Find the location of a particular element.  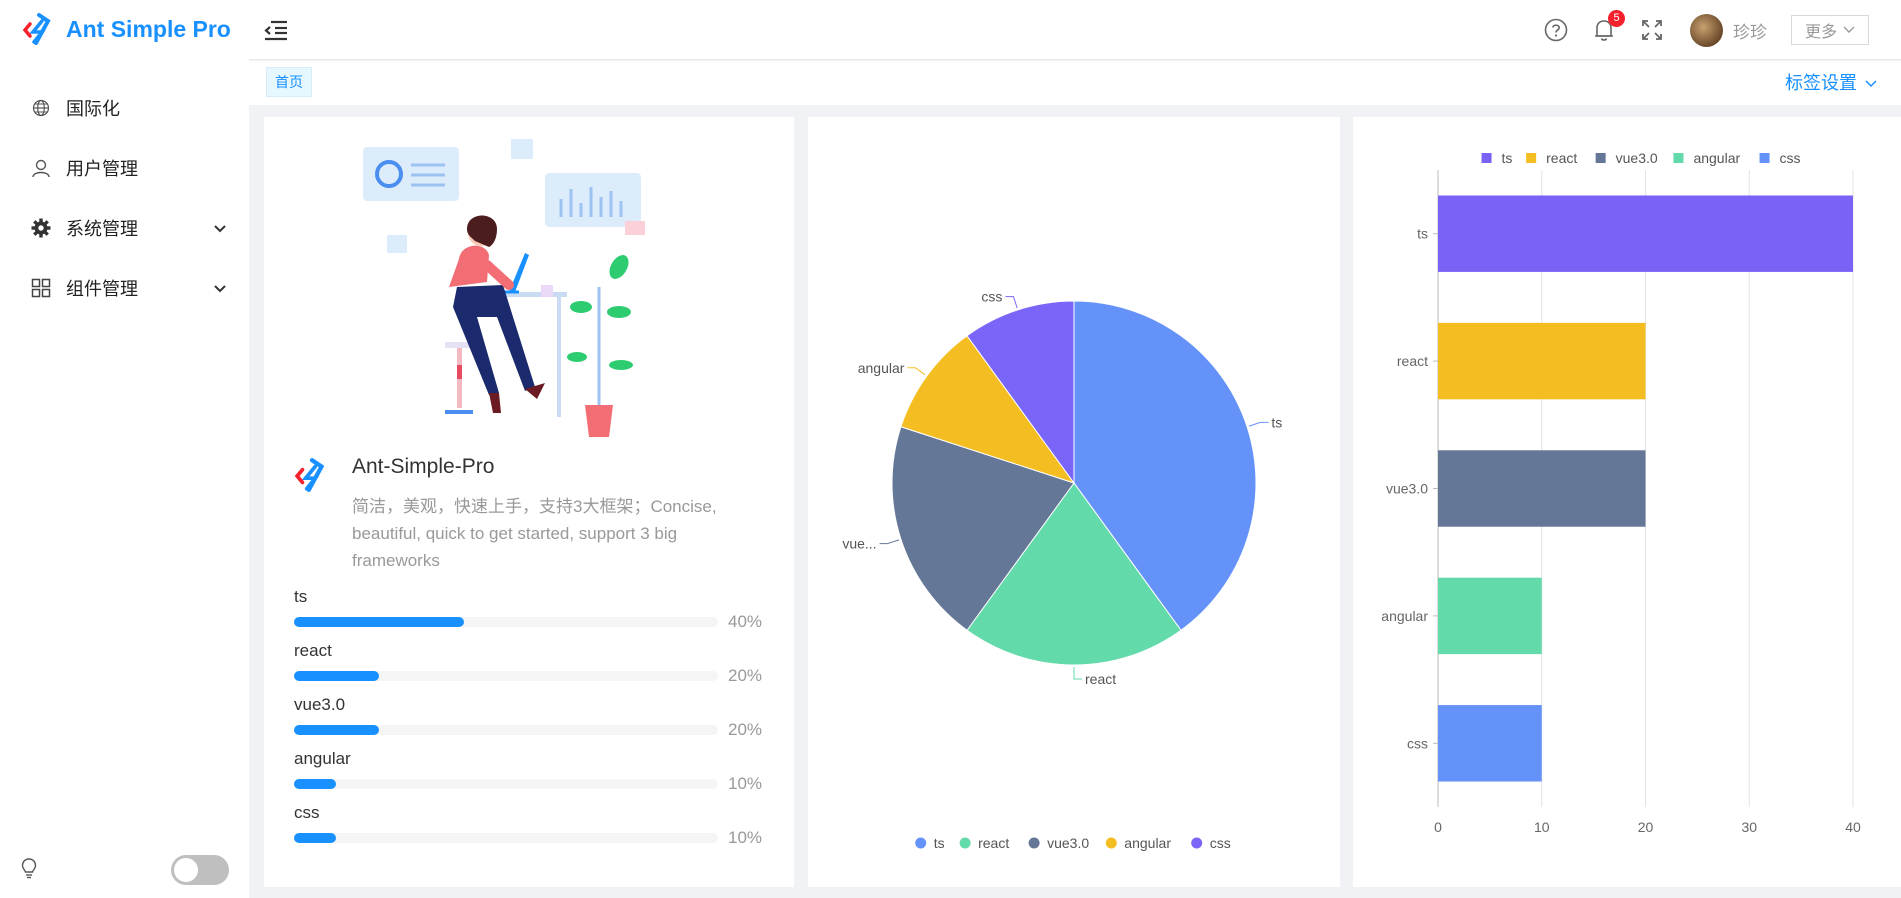

x-tick-label: 20 is located at coordinates (1646, 827).